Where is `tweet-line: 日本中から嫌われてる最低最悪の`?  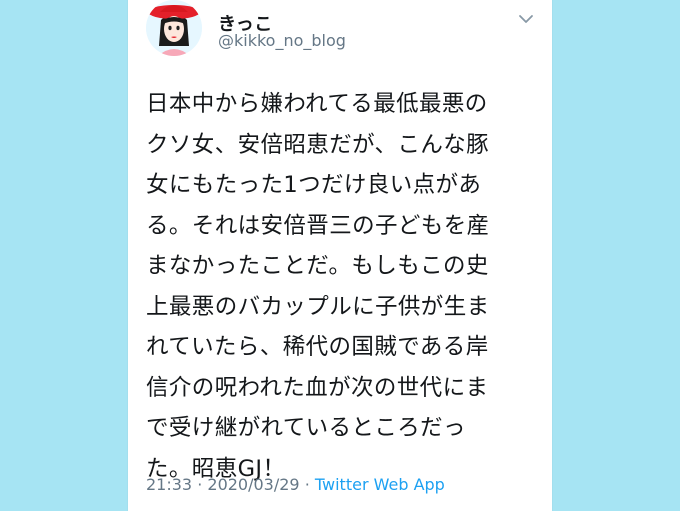 tweet-line: 日本中から嫌われてる最低最悪の is located at coordinates (317, 104).